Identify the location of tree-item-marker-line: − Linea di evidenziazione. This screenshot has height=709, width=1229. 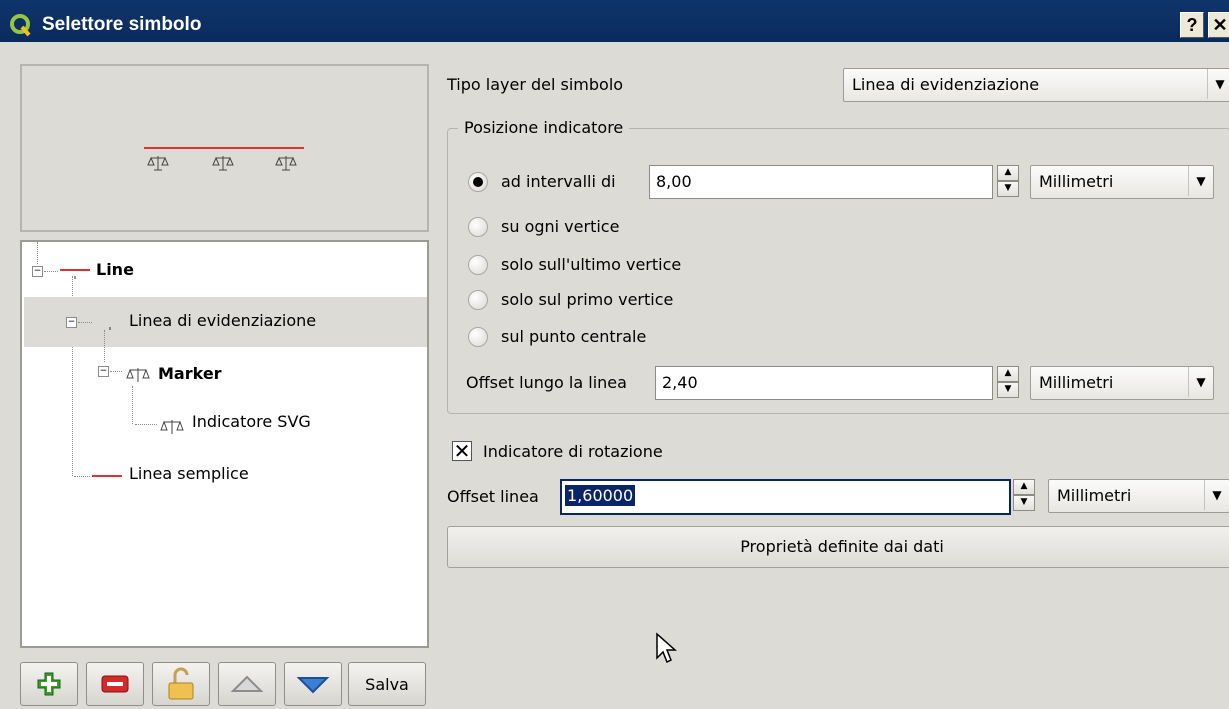
(225, 322).